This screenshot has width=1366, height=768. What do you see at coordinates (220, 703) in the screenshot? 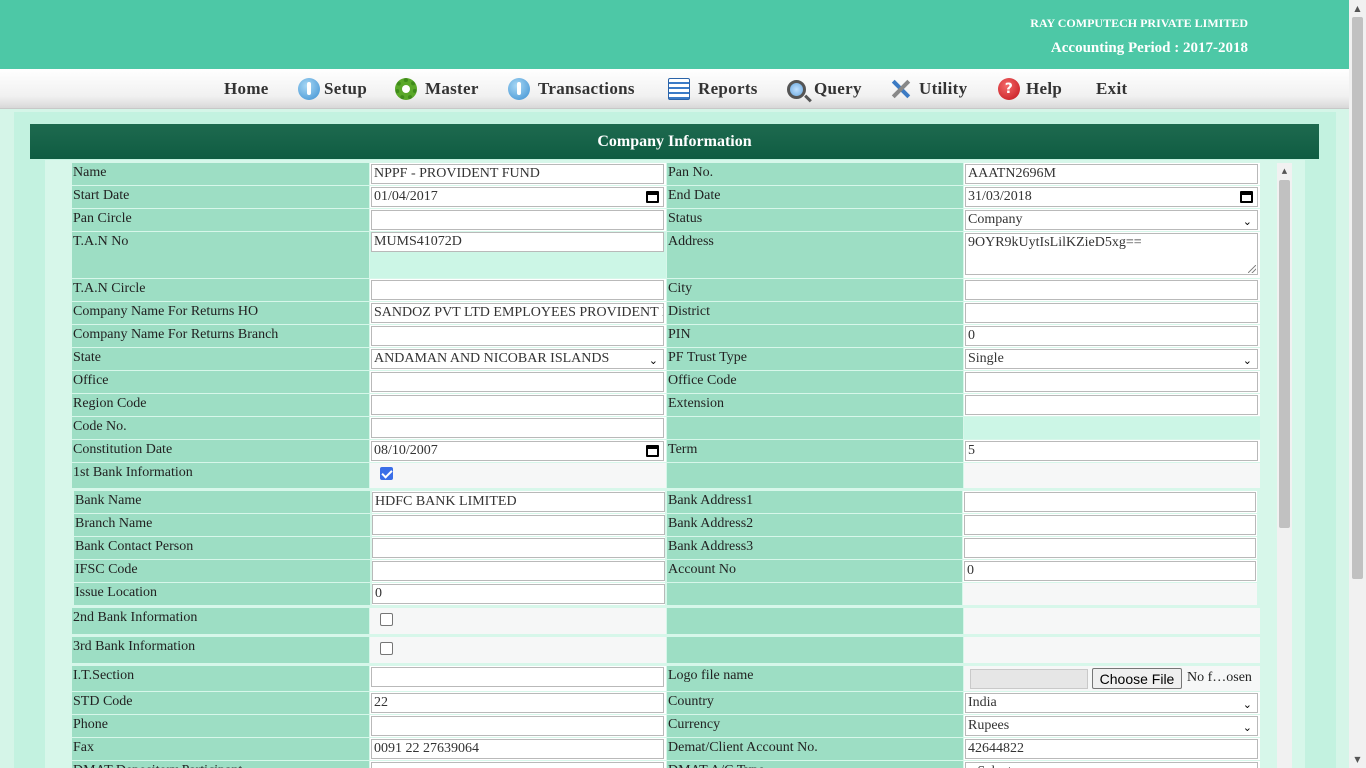
I see `label-std-code: STD Code` at bounding box center [220, 703].